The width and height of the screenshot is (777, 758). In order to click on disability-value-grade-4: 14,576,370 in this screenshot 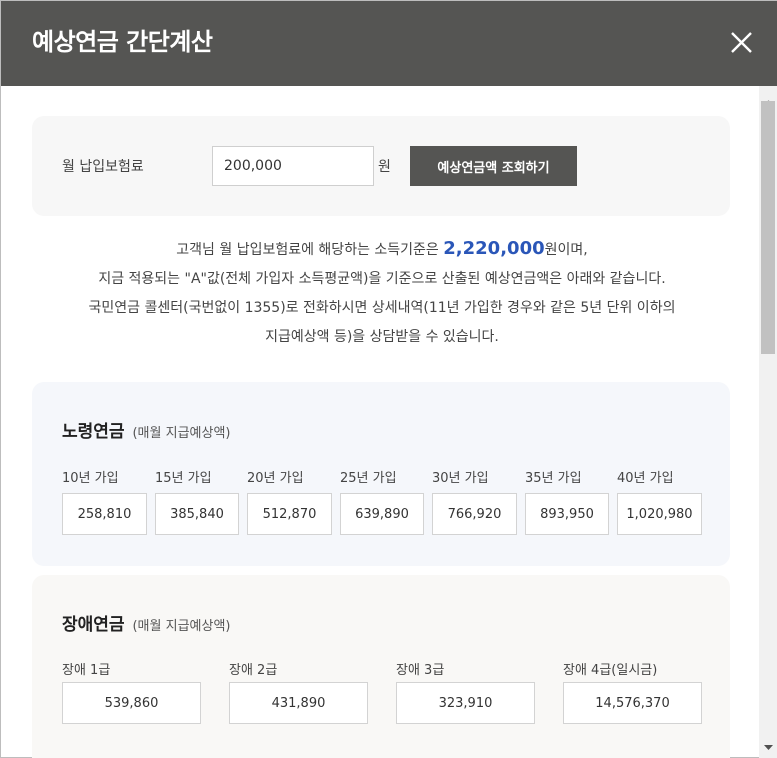, I will do `click(632, 703)`.